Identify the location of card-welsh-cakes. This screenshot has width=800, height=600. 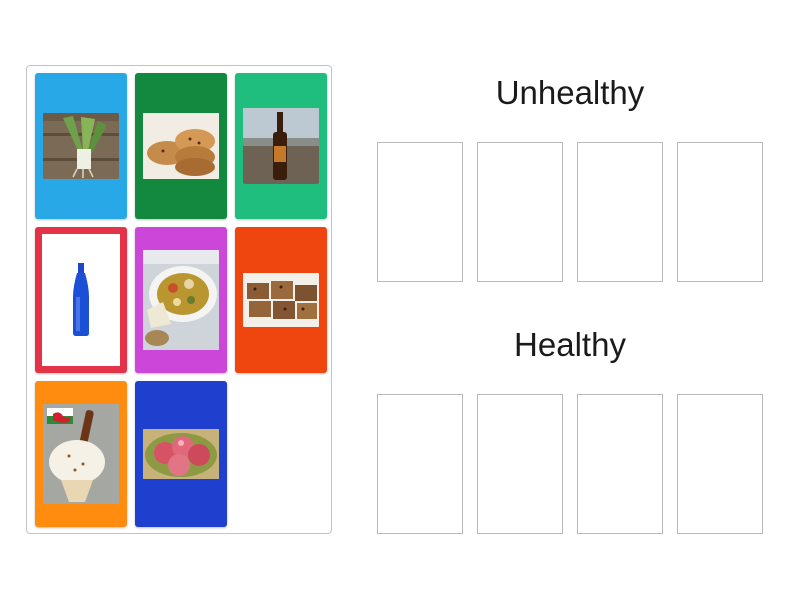
(181, 146).